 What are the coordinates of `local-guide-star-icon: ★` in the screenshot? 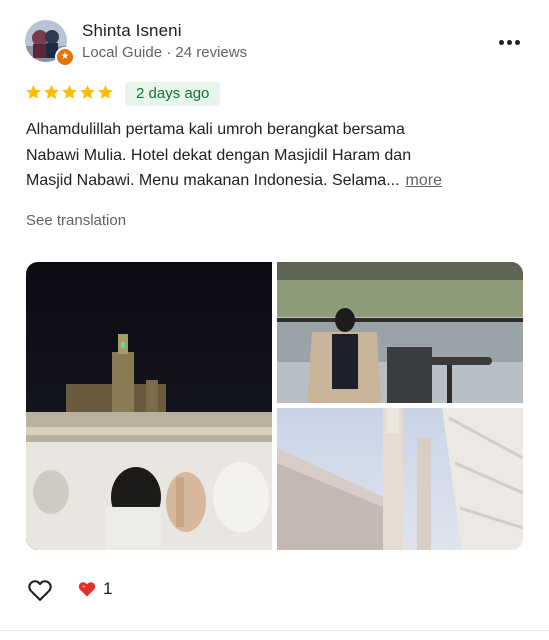 It's located at (65, 57).